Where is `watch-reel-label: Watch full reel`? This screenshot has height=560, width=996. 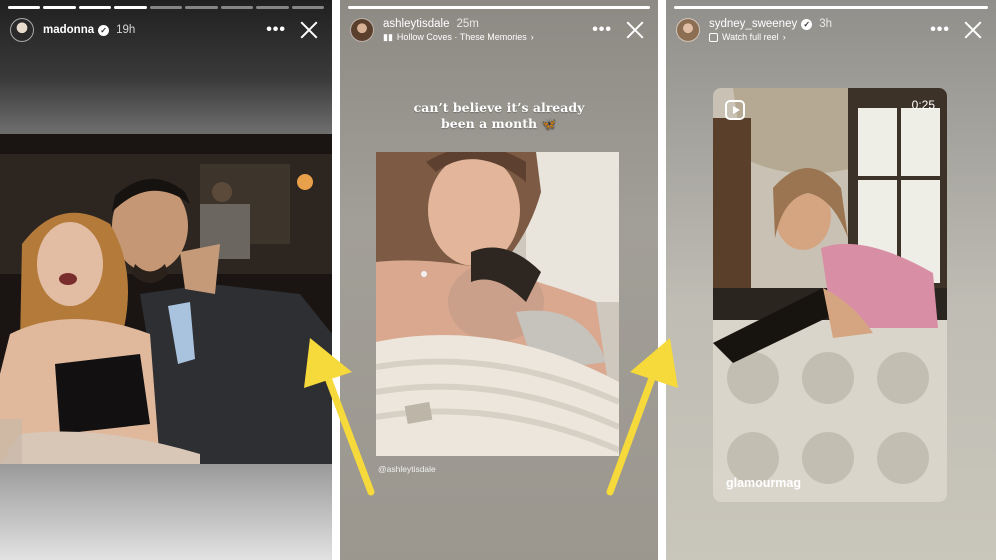
watch-reel-label: Watch full reel is located at coordinates (750, 37).